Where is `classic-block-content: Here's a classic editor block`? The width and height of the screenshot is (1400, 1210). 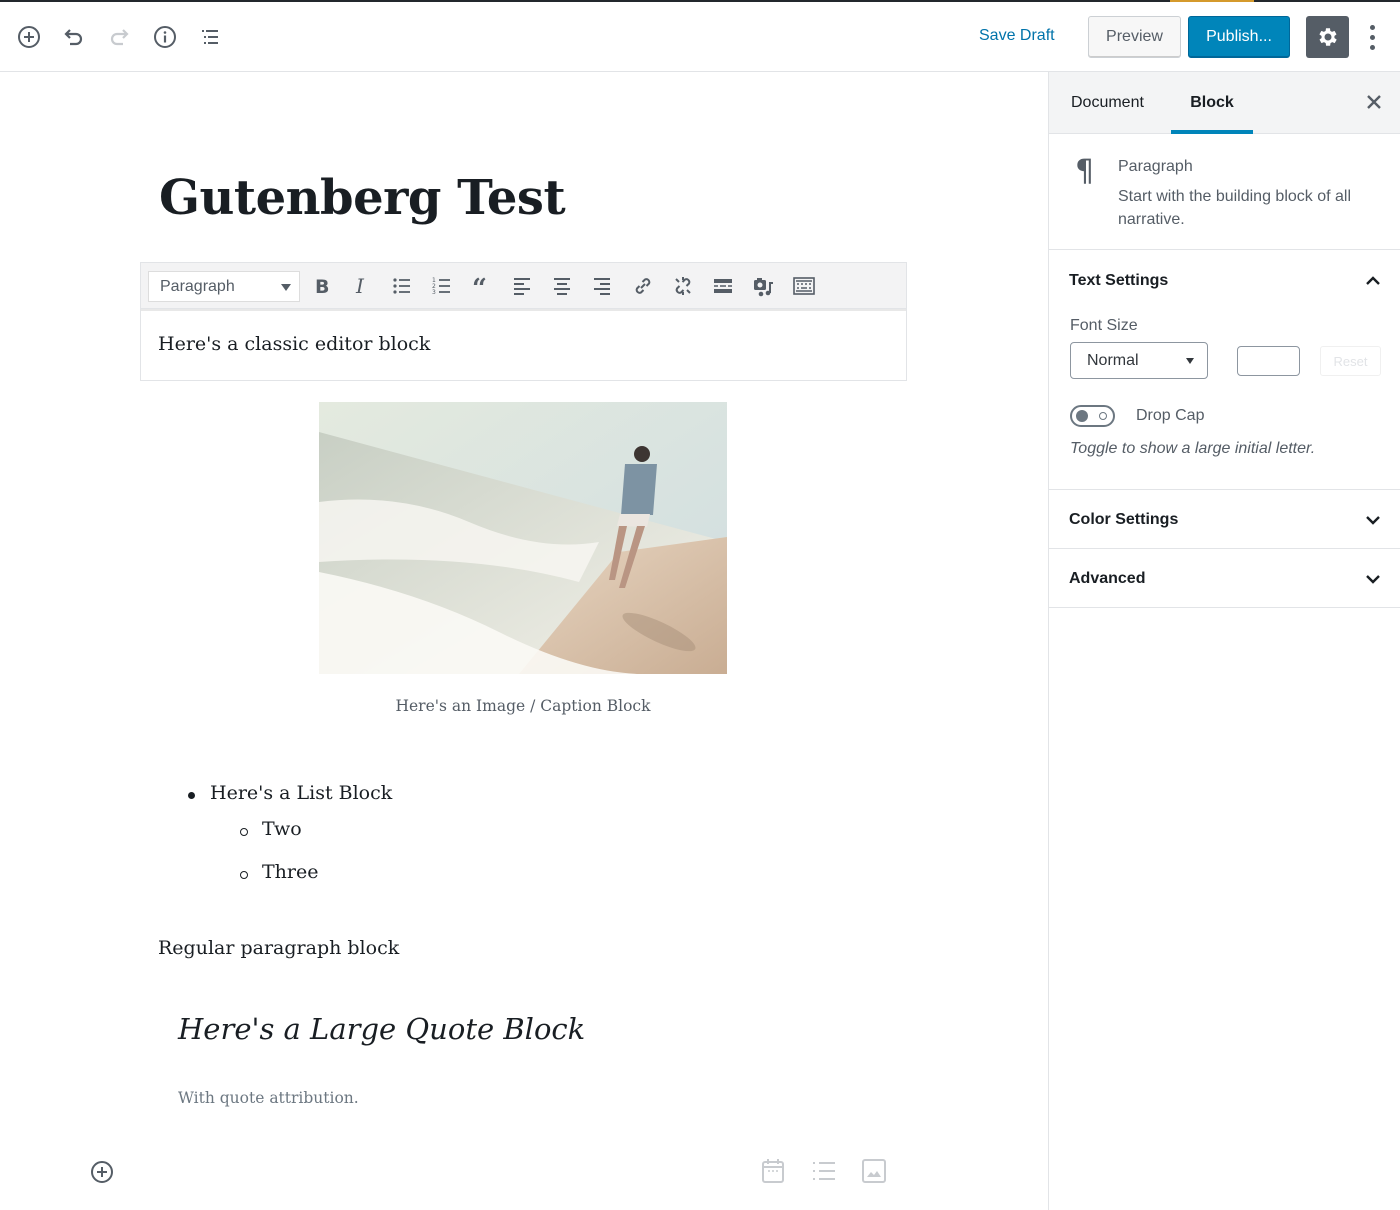
classic-block-content: Here's a classic editor block is located at coordinates (294, 344).